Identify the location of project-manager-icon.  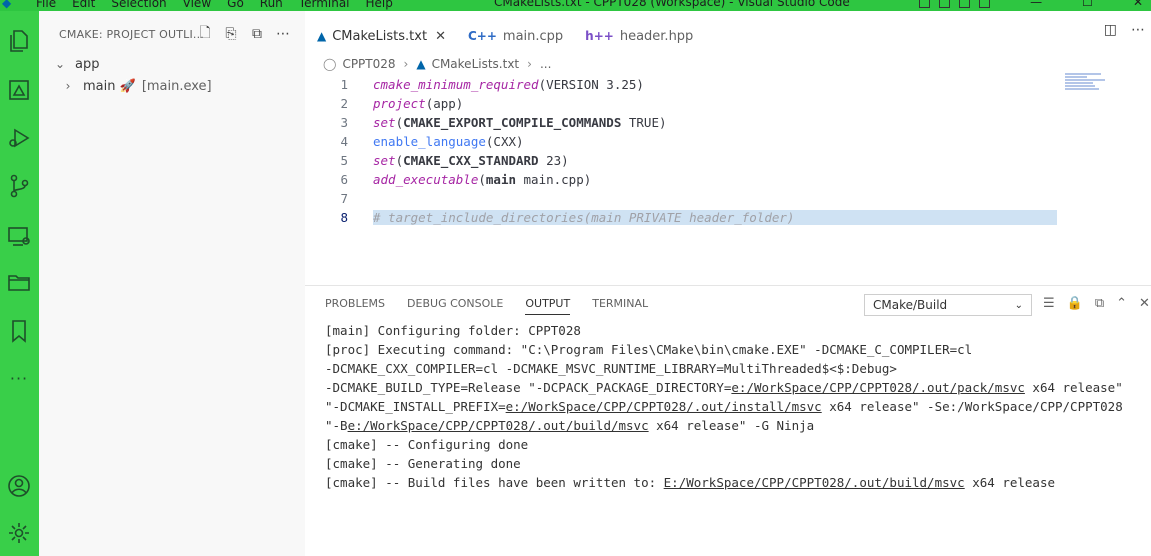
(19, 282).